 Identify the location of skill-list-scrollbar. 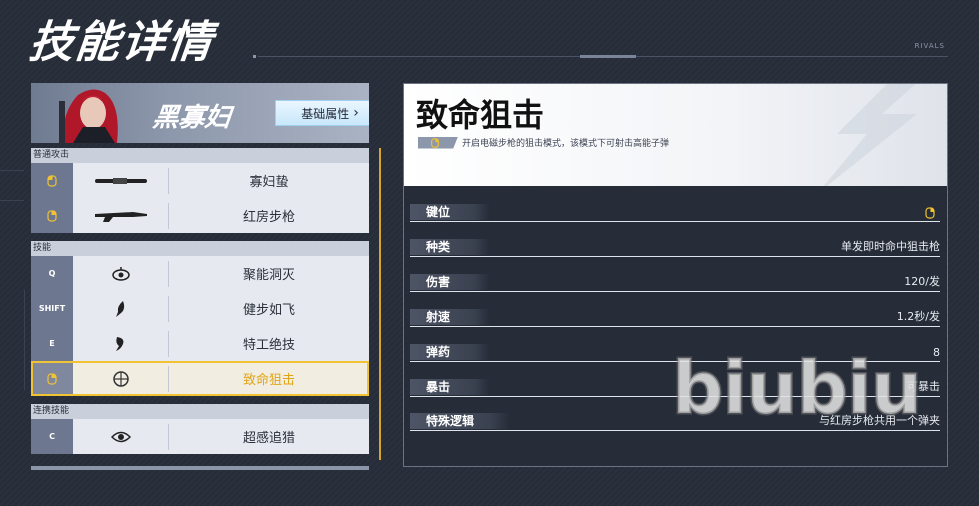
(380, 304).